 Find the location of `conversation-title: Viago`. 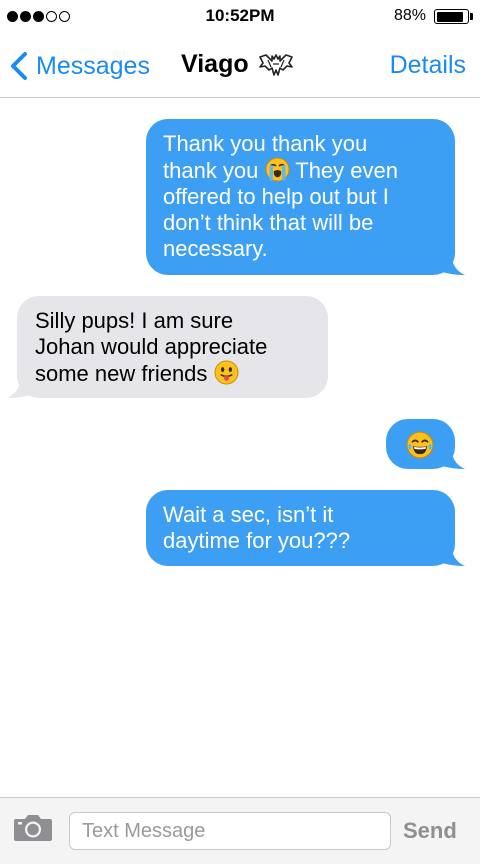

conversation-title: Viago is located at coordinates (237, 64).